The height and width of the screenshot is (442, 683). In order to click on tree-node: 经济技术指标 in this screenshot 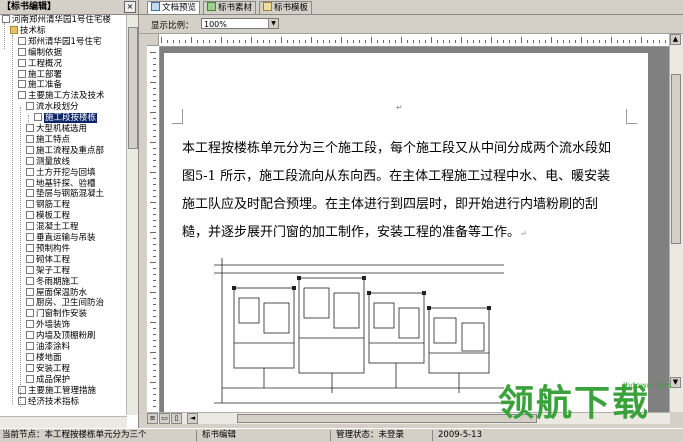, I will do `click(48, 402)`.